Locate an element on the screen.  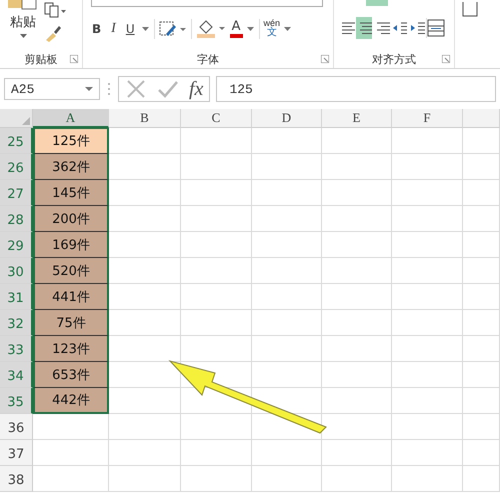
triangle-icon is located at coordinates (26, 121).